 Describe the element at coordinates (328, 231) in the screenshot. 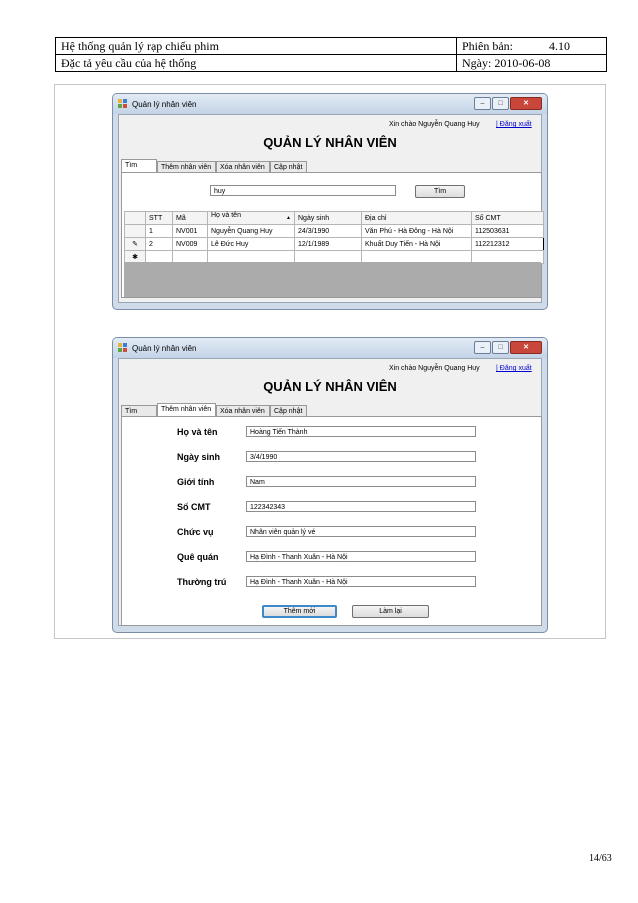

I see `cell-dob: 24/3/1990` at that location.